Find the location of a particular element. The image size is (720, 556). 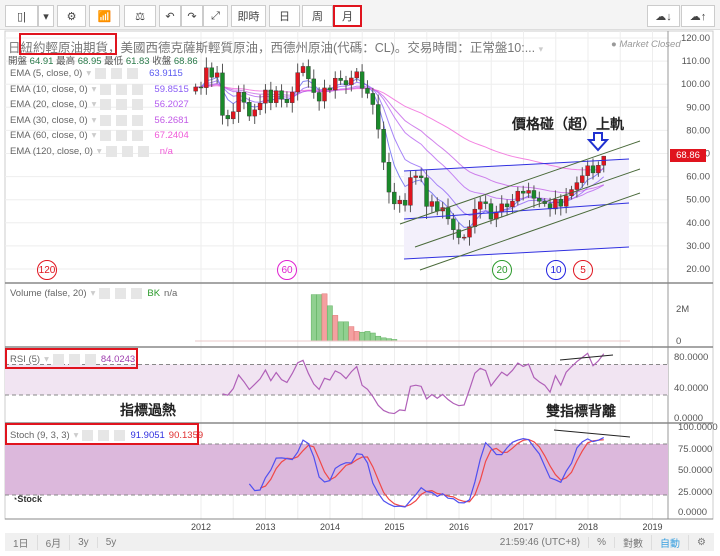

last-price-tag: 68.86 is located at coordinates (688, 155).